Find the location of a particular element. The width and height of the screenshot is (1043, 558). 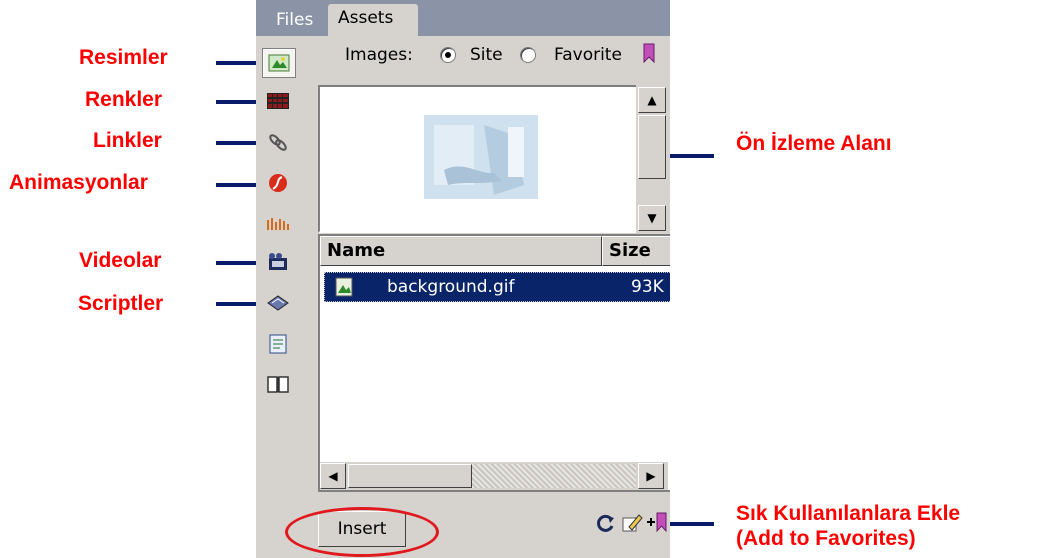

insert-highlight-ellipse is located at coordinates (362, 532).